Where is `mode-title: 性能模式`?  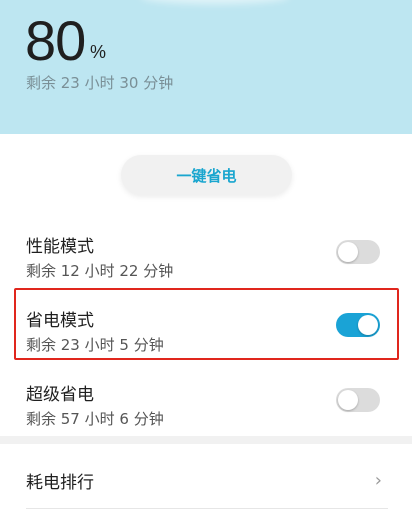
mode-title: 性能模式 is located at coordinates (60, 247).